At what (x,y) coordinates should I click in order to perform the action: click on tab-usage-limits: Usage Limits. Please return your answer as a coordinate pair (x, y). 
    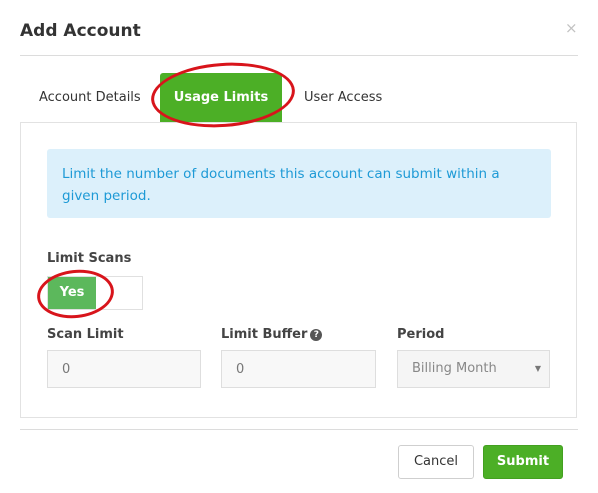
    Looking at the image, I should click on (221, 97).